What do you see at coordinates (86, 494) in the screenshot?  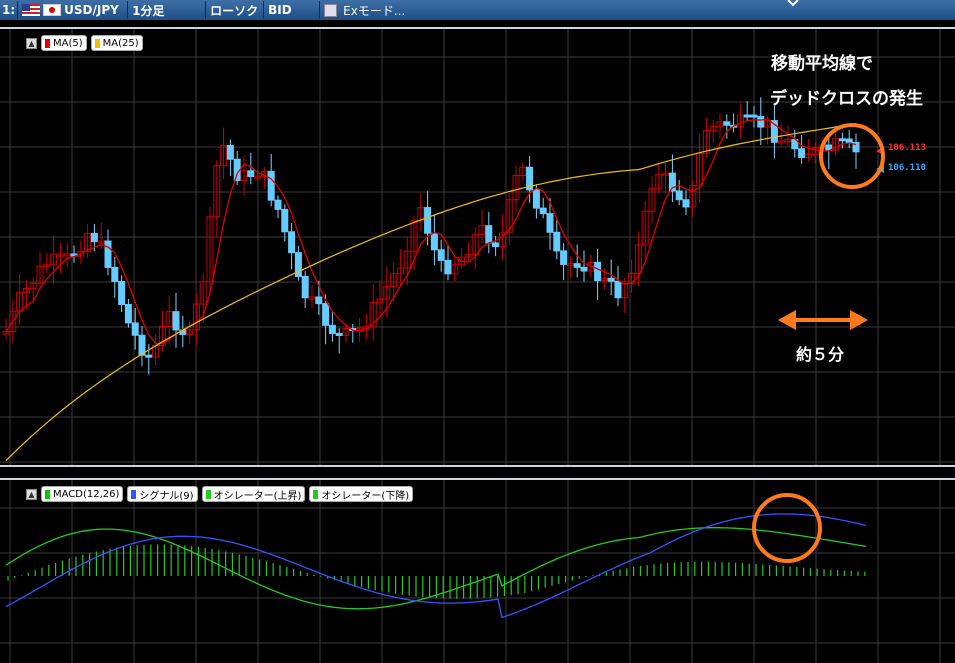 I see `legend-macd-label: MACD(12,26)` at bounding box center [86, 494].